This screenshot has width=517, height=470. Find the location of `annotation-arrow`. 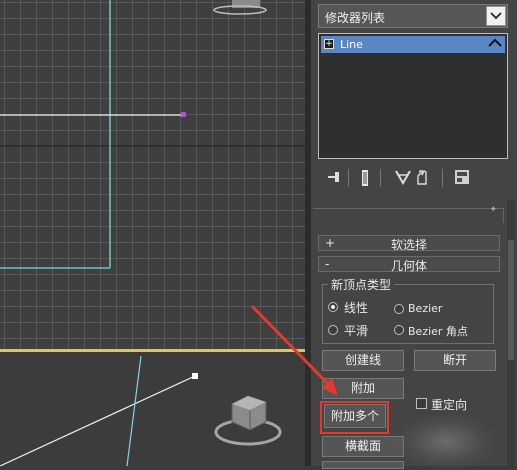

annotation-arrow is located at coordinates (294, 350).